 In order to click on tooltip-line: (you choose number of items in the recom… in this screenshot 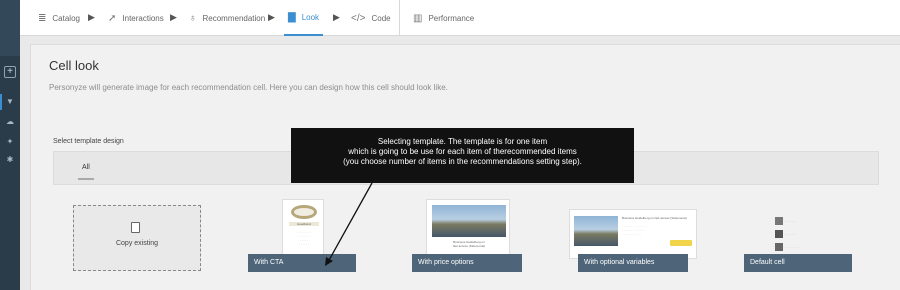, I will do `click(462, 161)`.